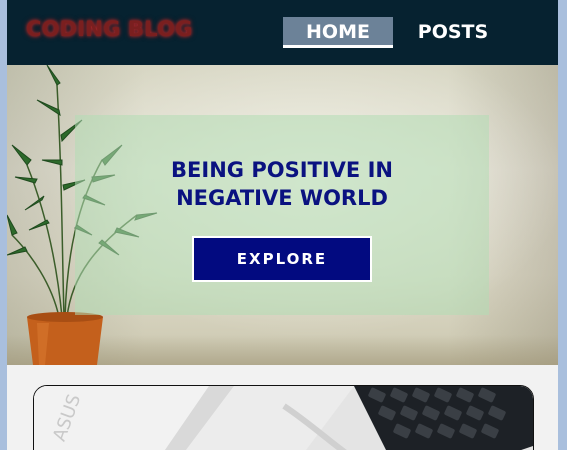 The width and height of the screenshot is (567, 450). Describe the element at coordinates (282, 32) in the screenshot. I see `navbar: CODING BLOG HOME POSTS` at that location.